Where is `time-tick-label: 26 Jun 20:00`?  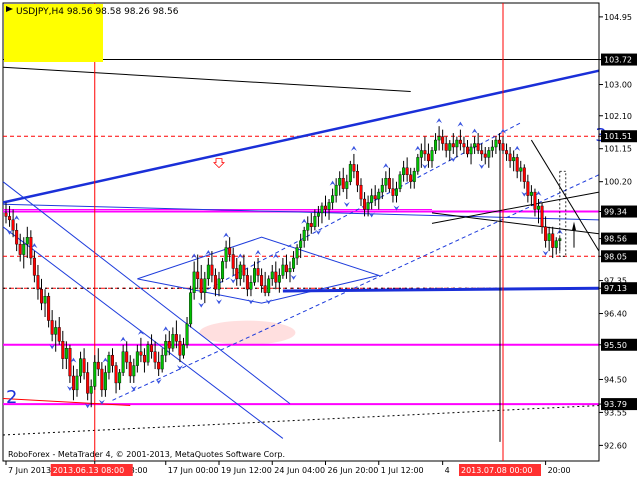 time-tick-label: 26 Jun 20:00 is located at coordinates (353, 470).